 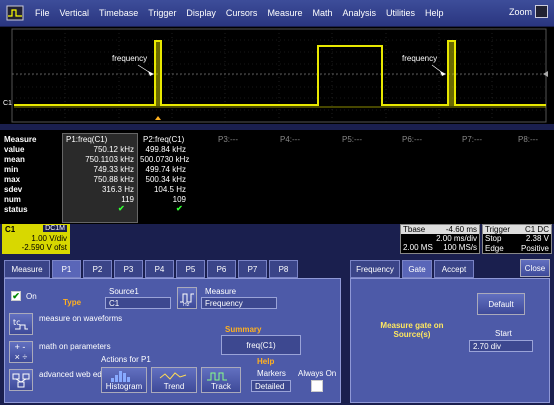 I want to click on close-button: Close, so click(x=535, y=268).